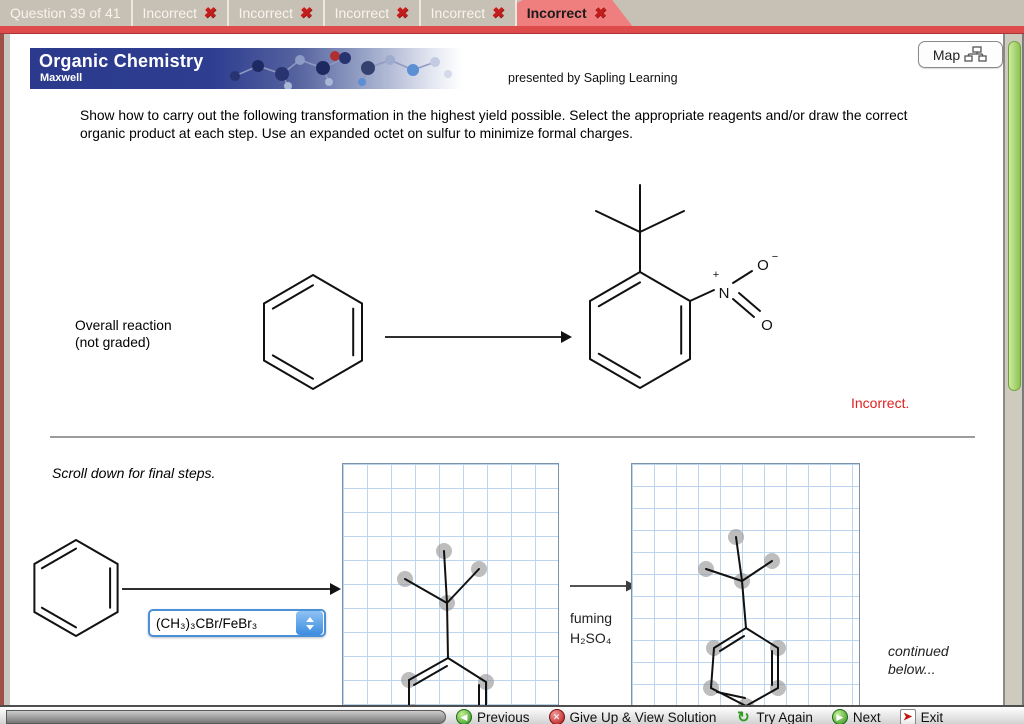 The height and width of the screenshot is (724, 1024). What do you see at coordinates (591, 638) in the screenshot?
I see `fuming-line2: H₂SO₄` at bounding box center [591, 638].